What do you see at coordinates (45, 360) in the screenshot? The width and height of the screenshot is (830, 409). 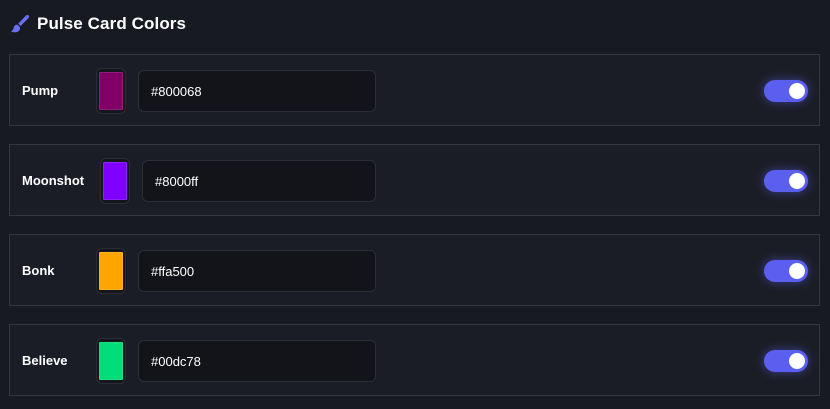 I see `row-label: Believe` at bounding box center [45, 360].